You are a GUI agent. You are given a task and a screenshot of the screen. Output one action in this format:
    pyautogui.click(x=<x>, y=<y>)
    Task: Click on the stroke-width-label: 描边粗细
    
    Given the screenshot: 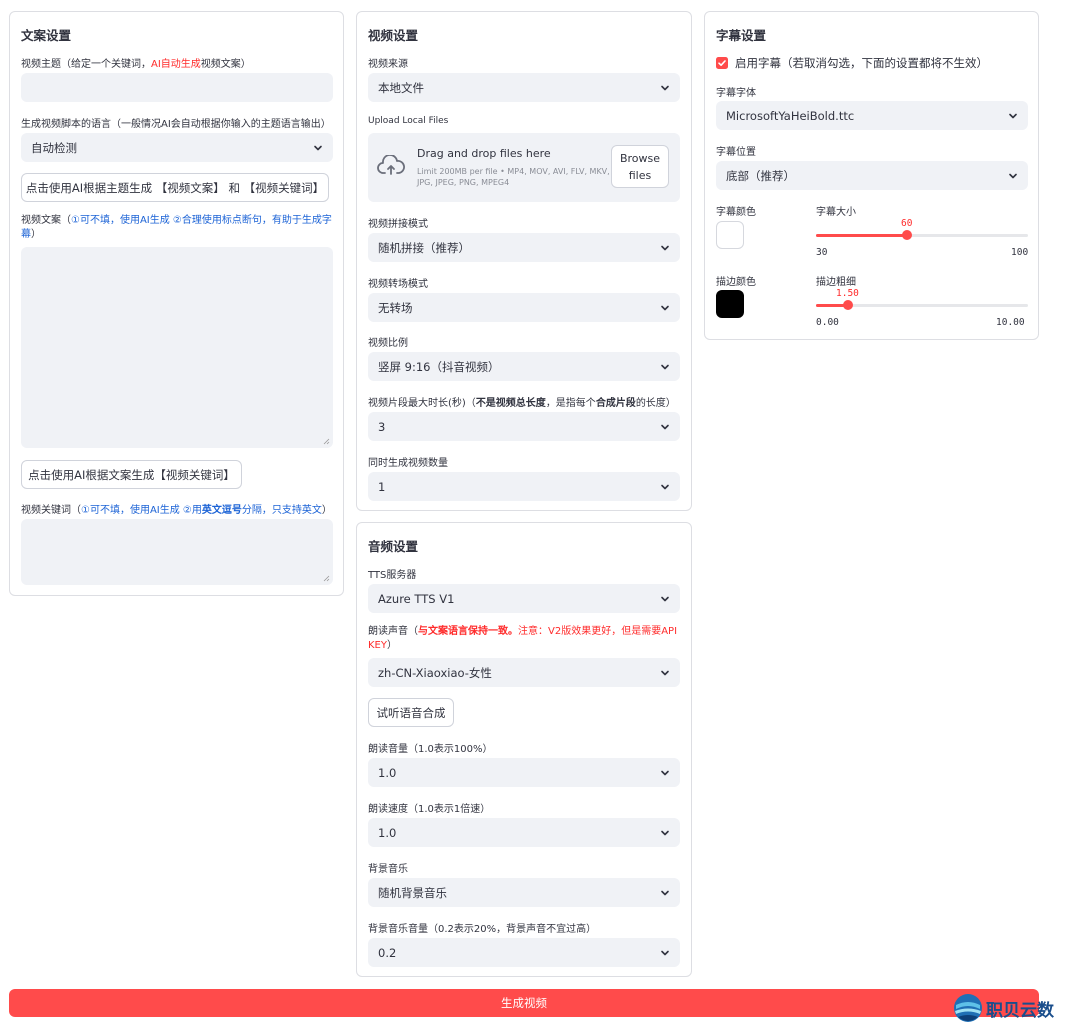 What is the action you would take?
    pyautogui.click(x=836, y=282)
    